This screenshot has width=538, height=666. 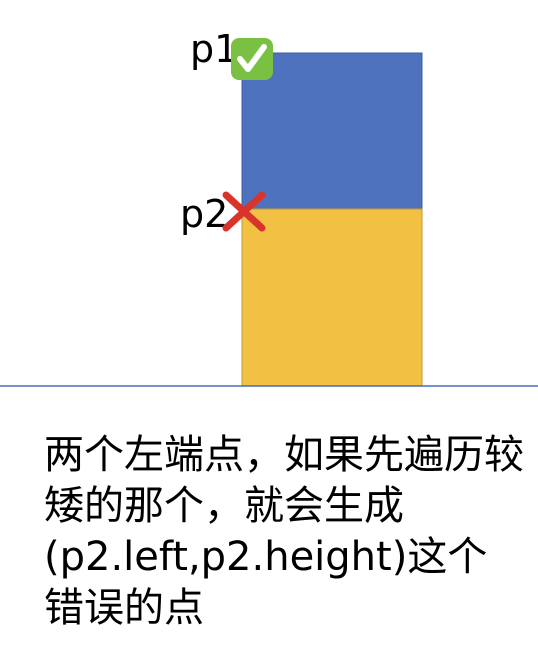 I want to click on bottom-rectangle, so click(x=332, y=297).